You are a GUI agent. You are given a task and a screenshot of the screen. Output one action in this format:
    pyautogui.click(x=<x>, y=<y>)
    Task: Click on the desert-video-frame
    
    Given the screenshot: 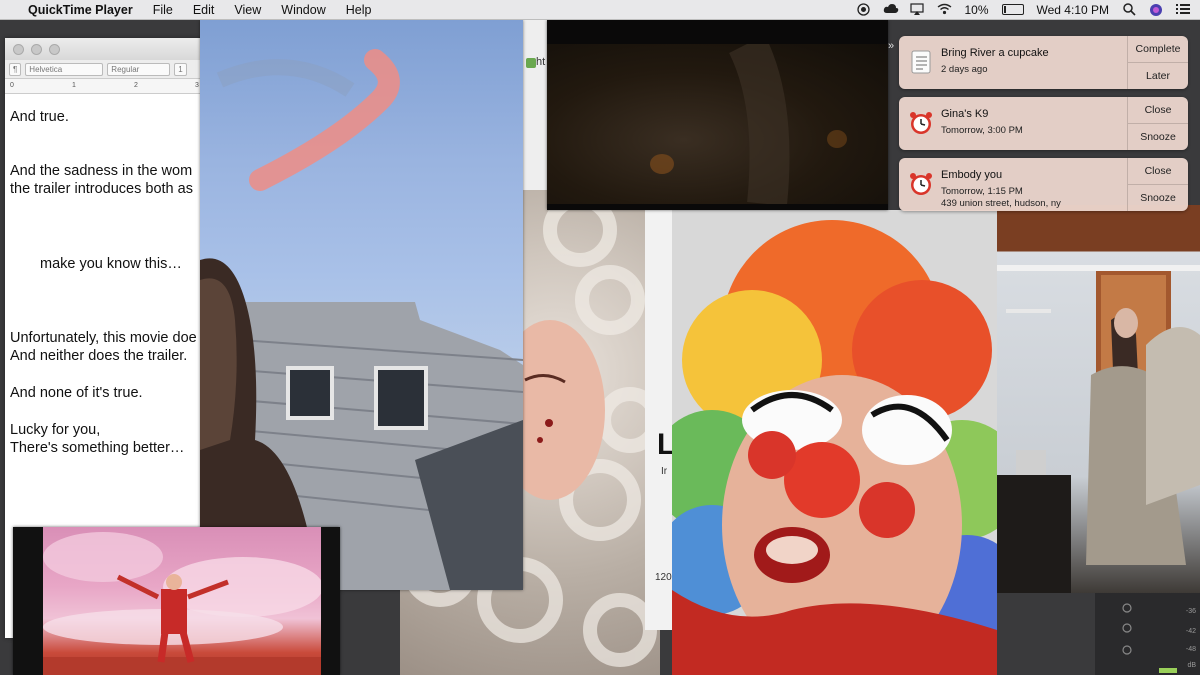 What is the action you would take?
    pyautogui.click(x=183, y=601)
    